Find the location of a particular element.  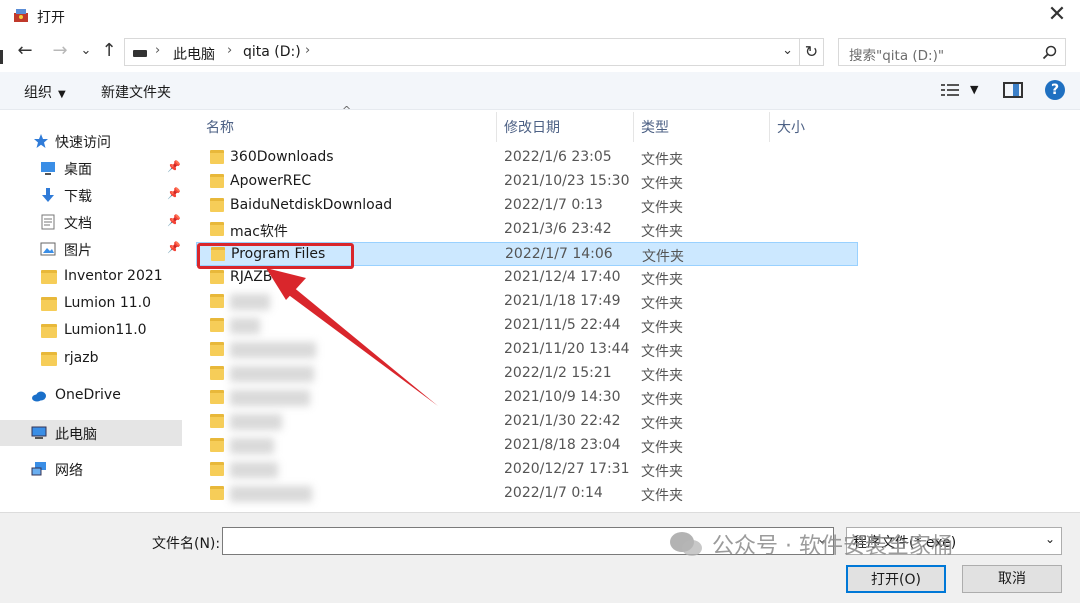

sidebar-item-pictures: 图片 📌 is located at coordinates (96, 249).